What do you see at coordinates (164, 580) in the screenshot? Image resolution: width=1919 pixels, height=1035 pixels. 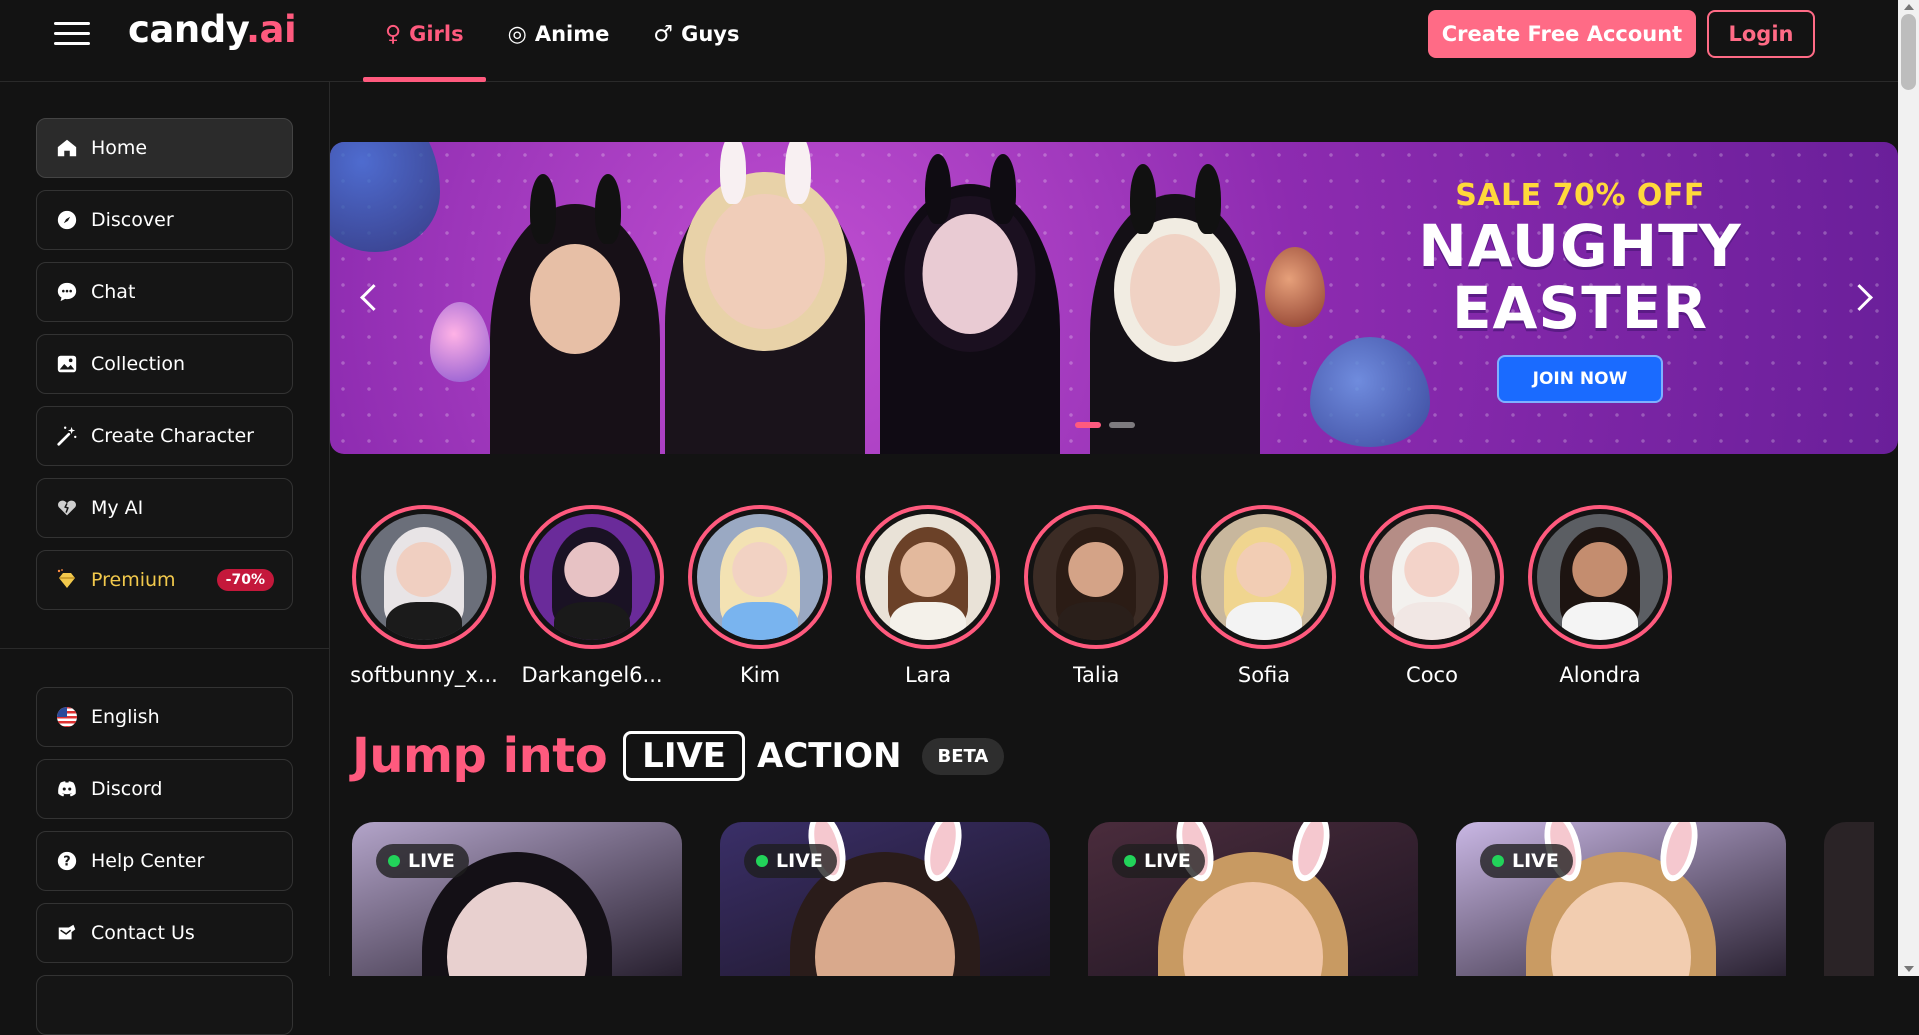 I see `sidebar-item-premium: Premium -70%` at bounding box center [164, 580].